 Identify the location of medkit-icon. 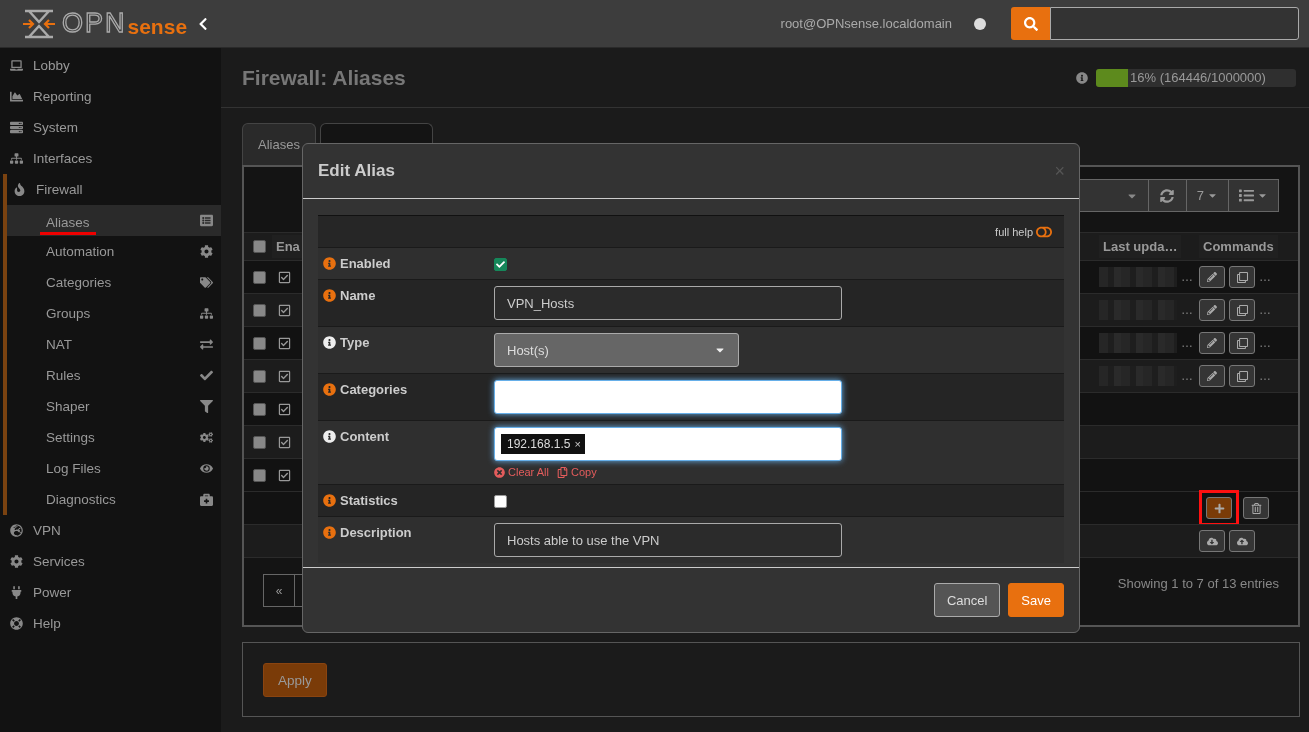
(206, 499).